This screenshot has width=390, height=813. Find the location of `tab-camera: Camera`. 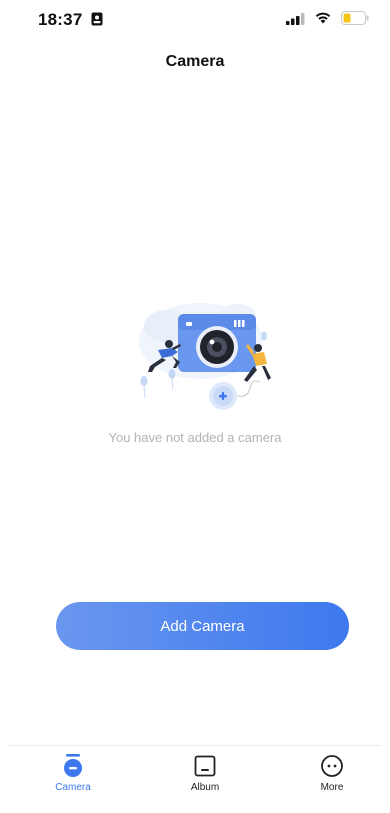

tab-camera: Camera is located at coordinates (73, 776).